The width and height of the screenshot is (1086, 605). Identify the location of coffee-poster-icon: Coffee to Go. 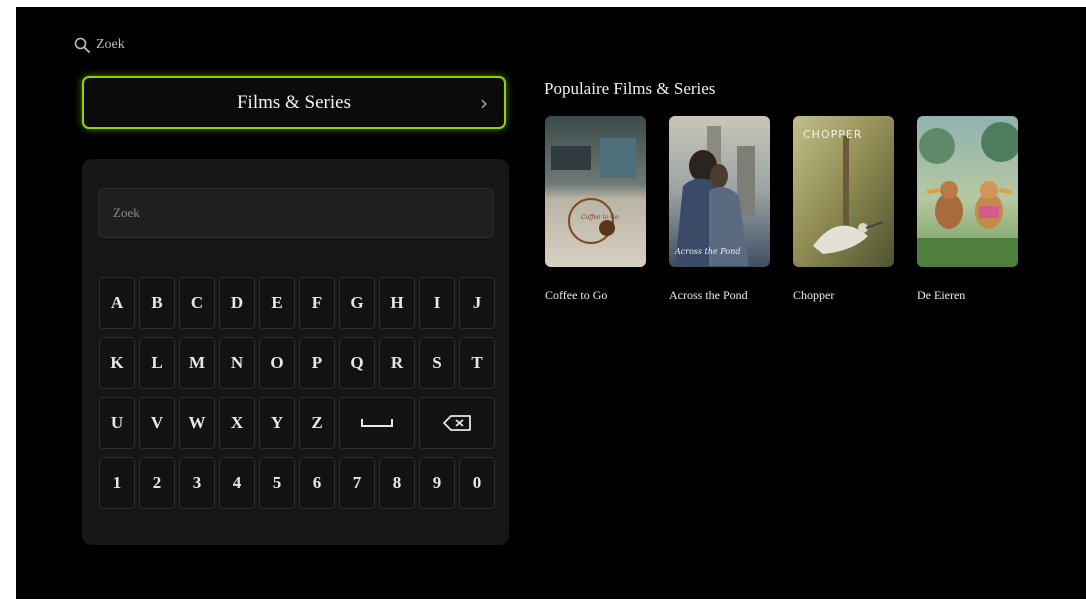
(595, 191).